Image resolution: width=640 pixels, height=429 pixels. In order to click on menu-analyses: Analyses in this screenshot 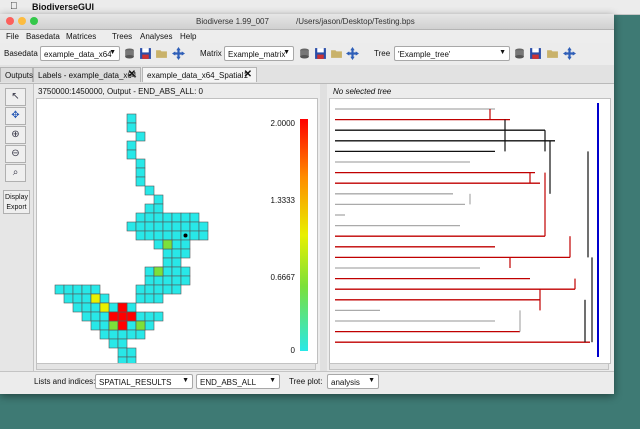, I will do `click(156, 36)`.